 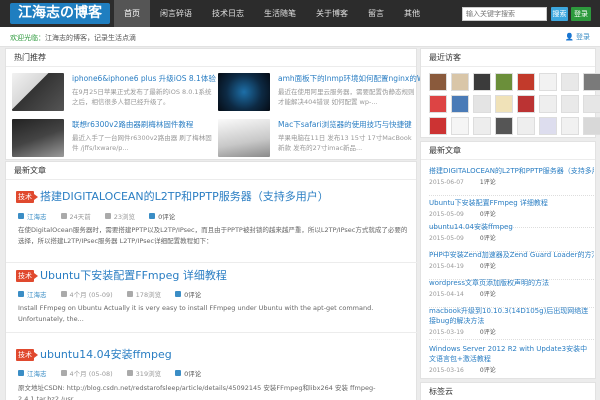 What do you see at coordinates (511, 369) in the screenshot?
I see `newest-post-meta: 2015-03-16 0评论` at bounding box center [511, 369].